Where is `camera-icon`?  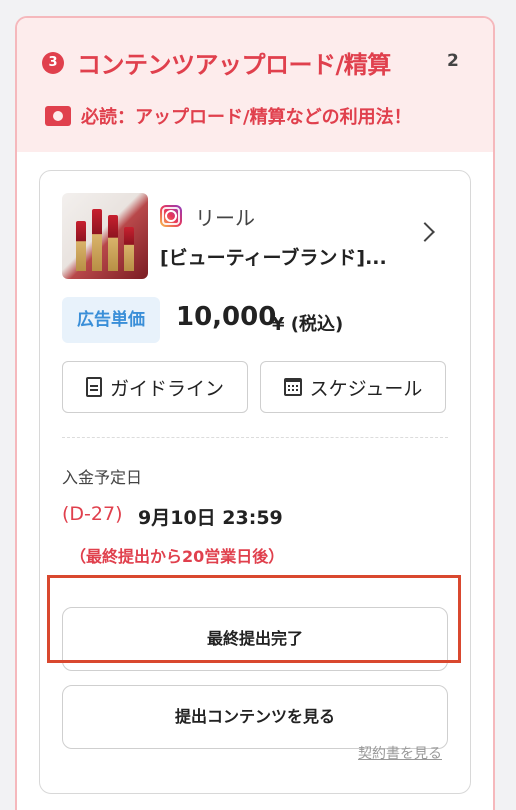
camera-icon is located at coordinates (58, 116).